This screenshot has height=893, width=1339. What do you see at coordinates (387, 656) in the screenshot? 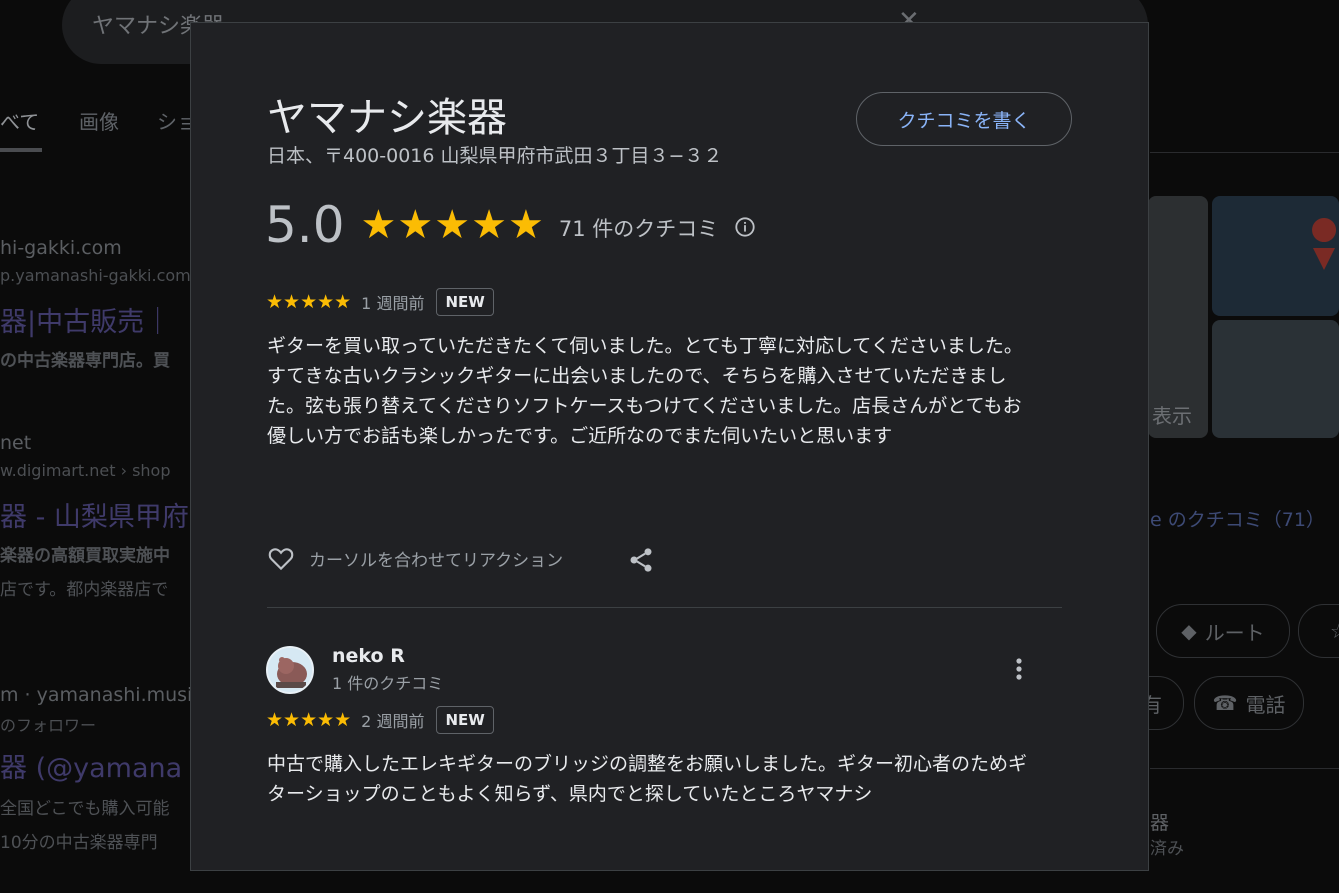
I see `reviewer-name: neko R` at bounding box center [387, 656].